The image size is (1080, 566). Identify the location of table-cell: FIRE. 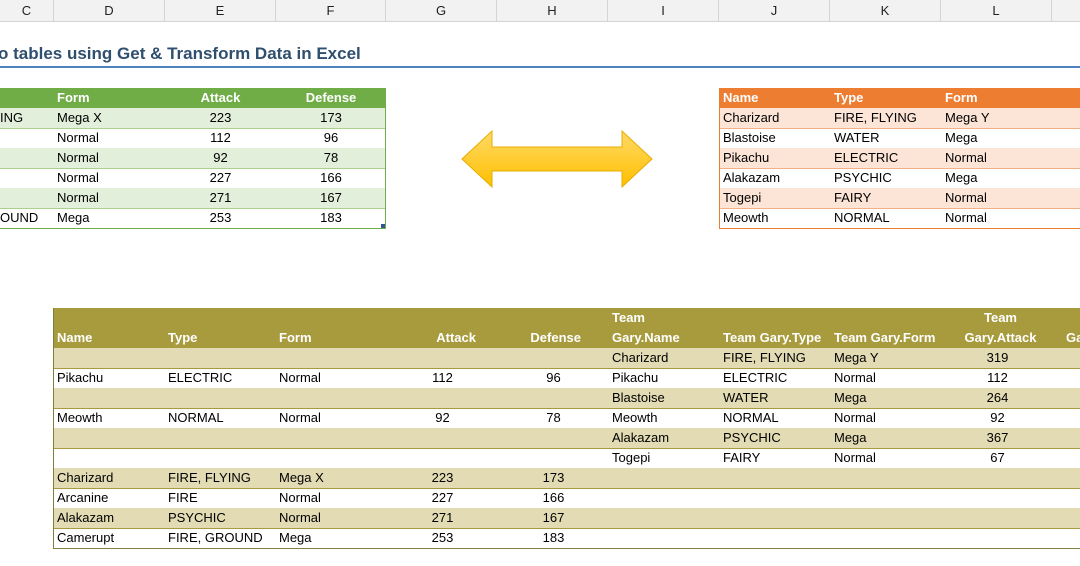
(220, 498).